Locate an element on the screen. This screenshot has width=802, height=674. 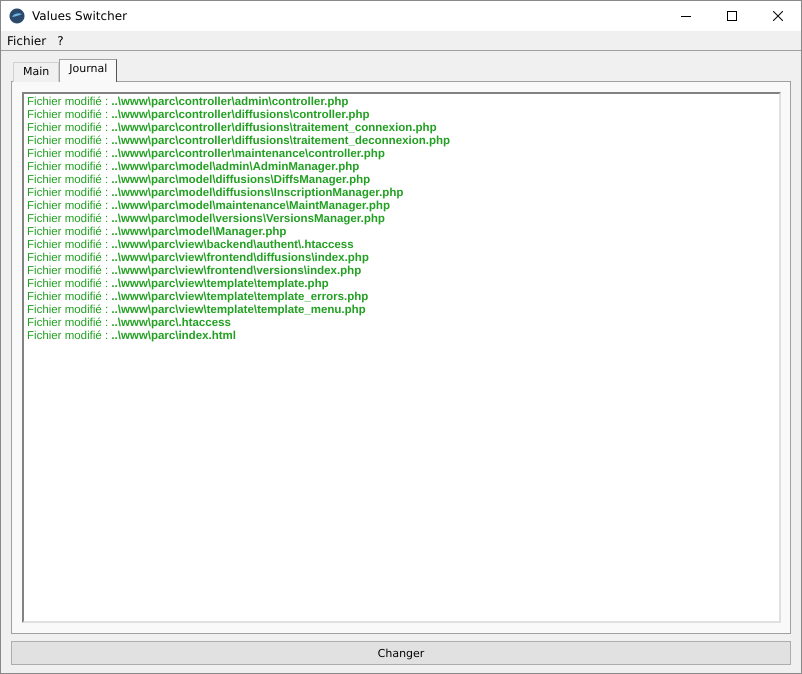
log-line: Fichier modifié : ..\www\parc\.htaccess is located at coordinates (129, 323).